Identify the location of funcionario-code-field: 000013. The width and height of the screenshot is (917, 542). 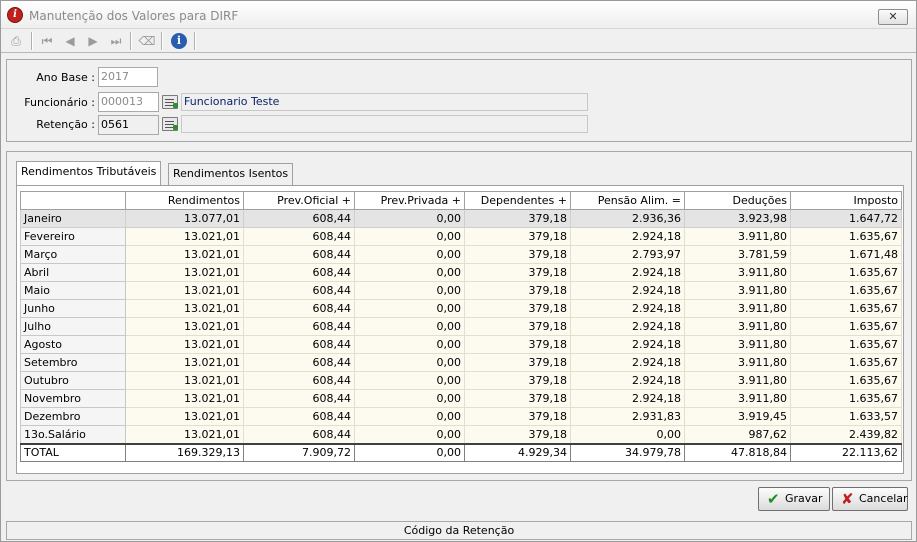
(128, 102).